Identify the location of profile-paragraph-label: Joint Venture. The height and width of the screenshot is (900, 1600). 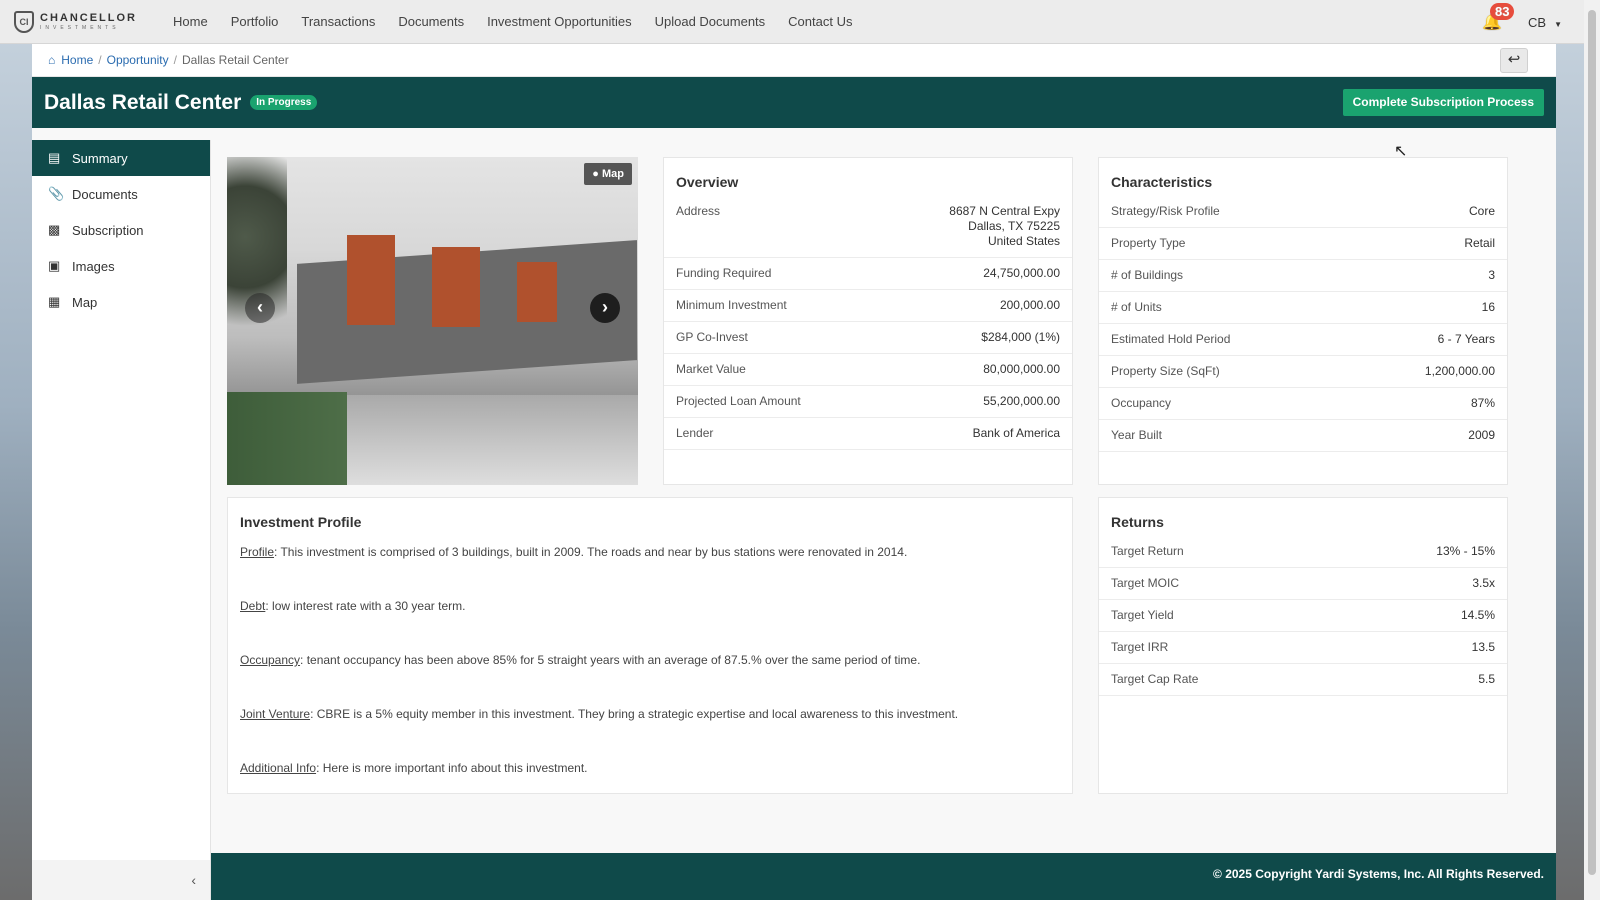
(275, 714).